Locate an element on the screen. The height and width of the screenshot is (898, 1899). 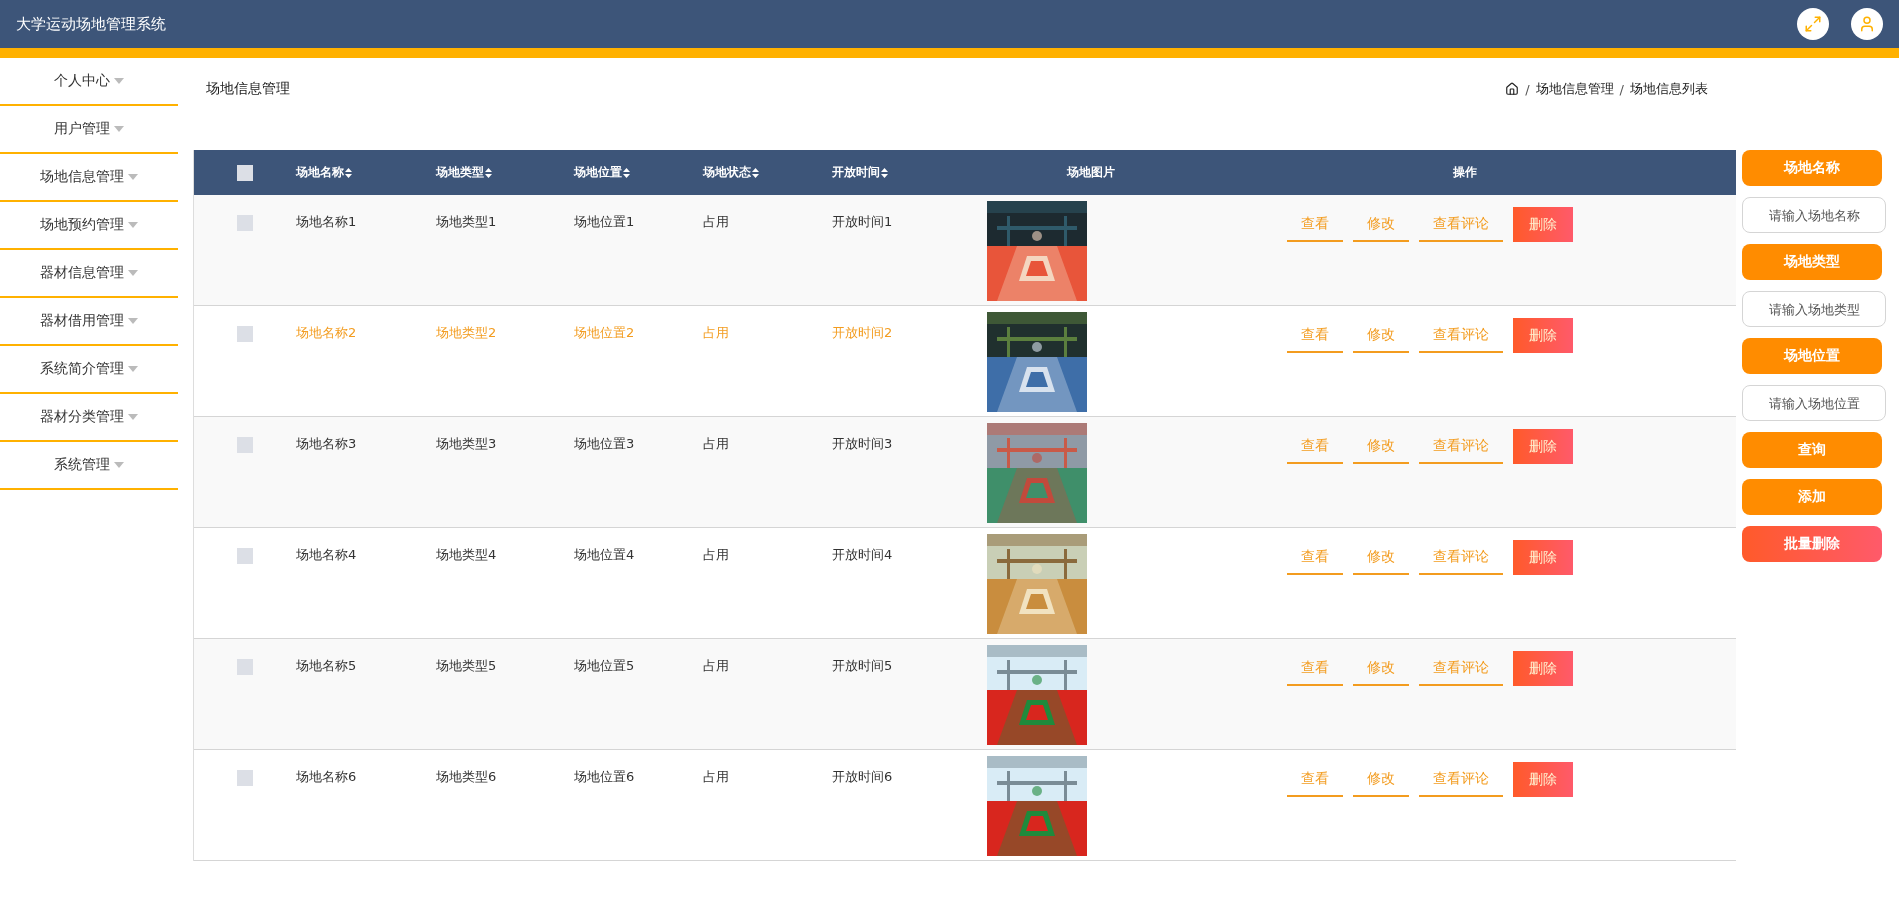
table-cell: 场地类型2 is located at coordinates (466, 332).